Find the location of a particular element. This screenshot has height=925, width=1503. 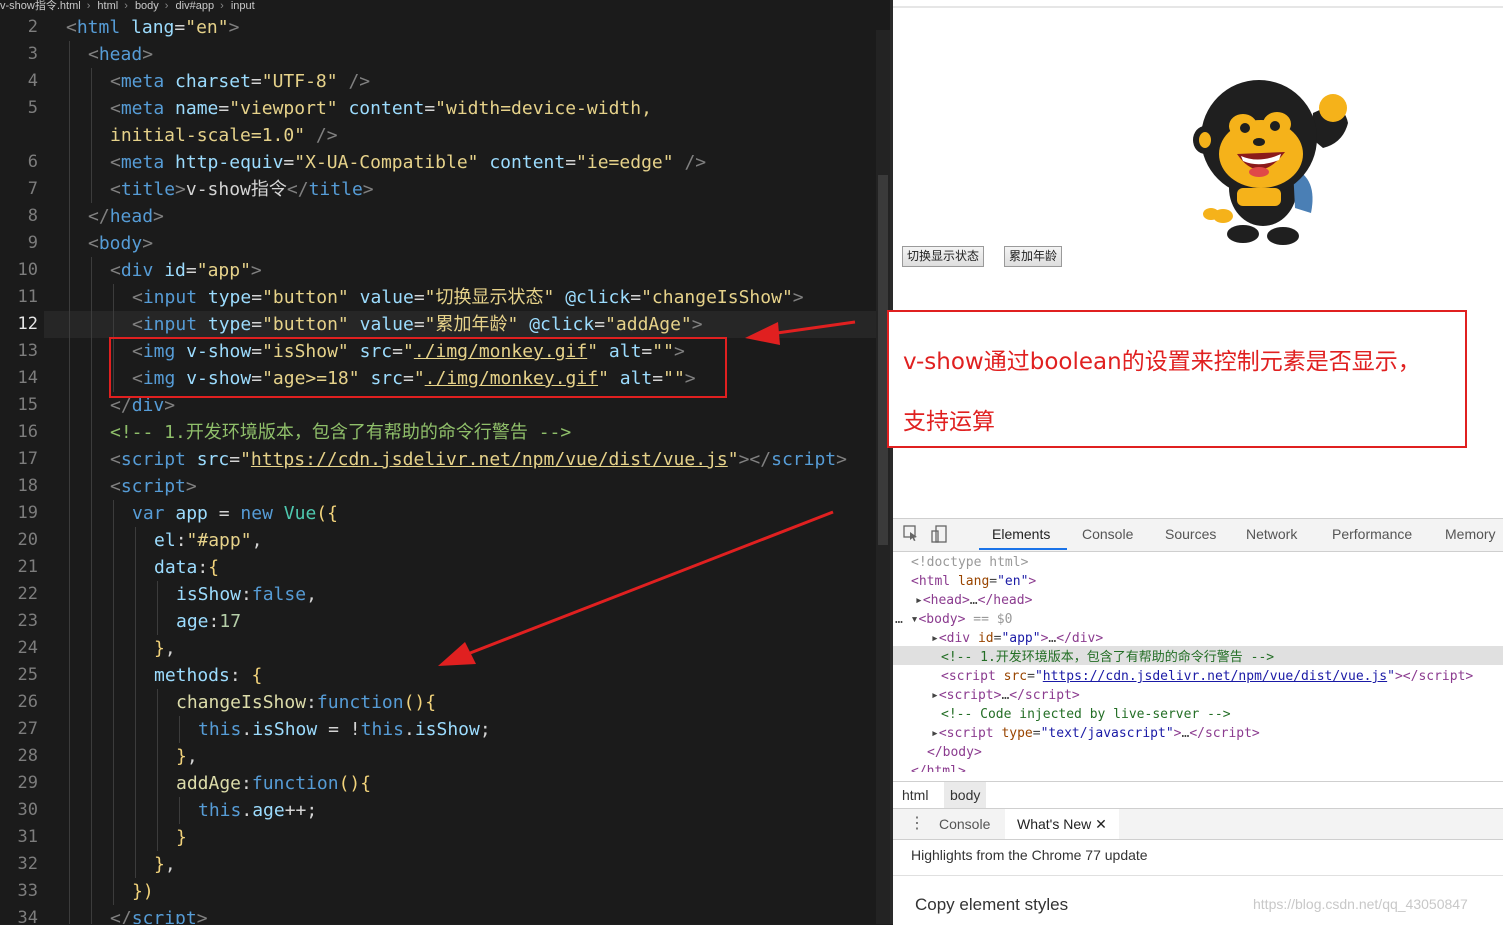

breadcrumb-item: input is located at coordinates (243, 6).